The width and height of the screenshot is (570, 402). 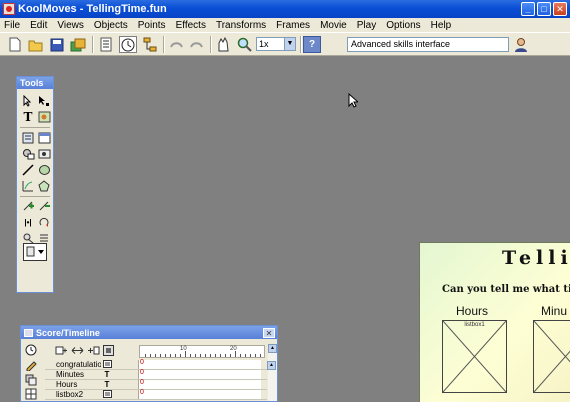 What do you see at coordinates (77, 351) in the screenshot?
I see `stretch-frames-icon` at bounding box center [77, 351].